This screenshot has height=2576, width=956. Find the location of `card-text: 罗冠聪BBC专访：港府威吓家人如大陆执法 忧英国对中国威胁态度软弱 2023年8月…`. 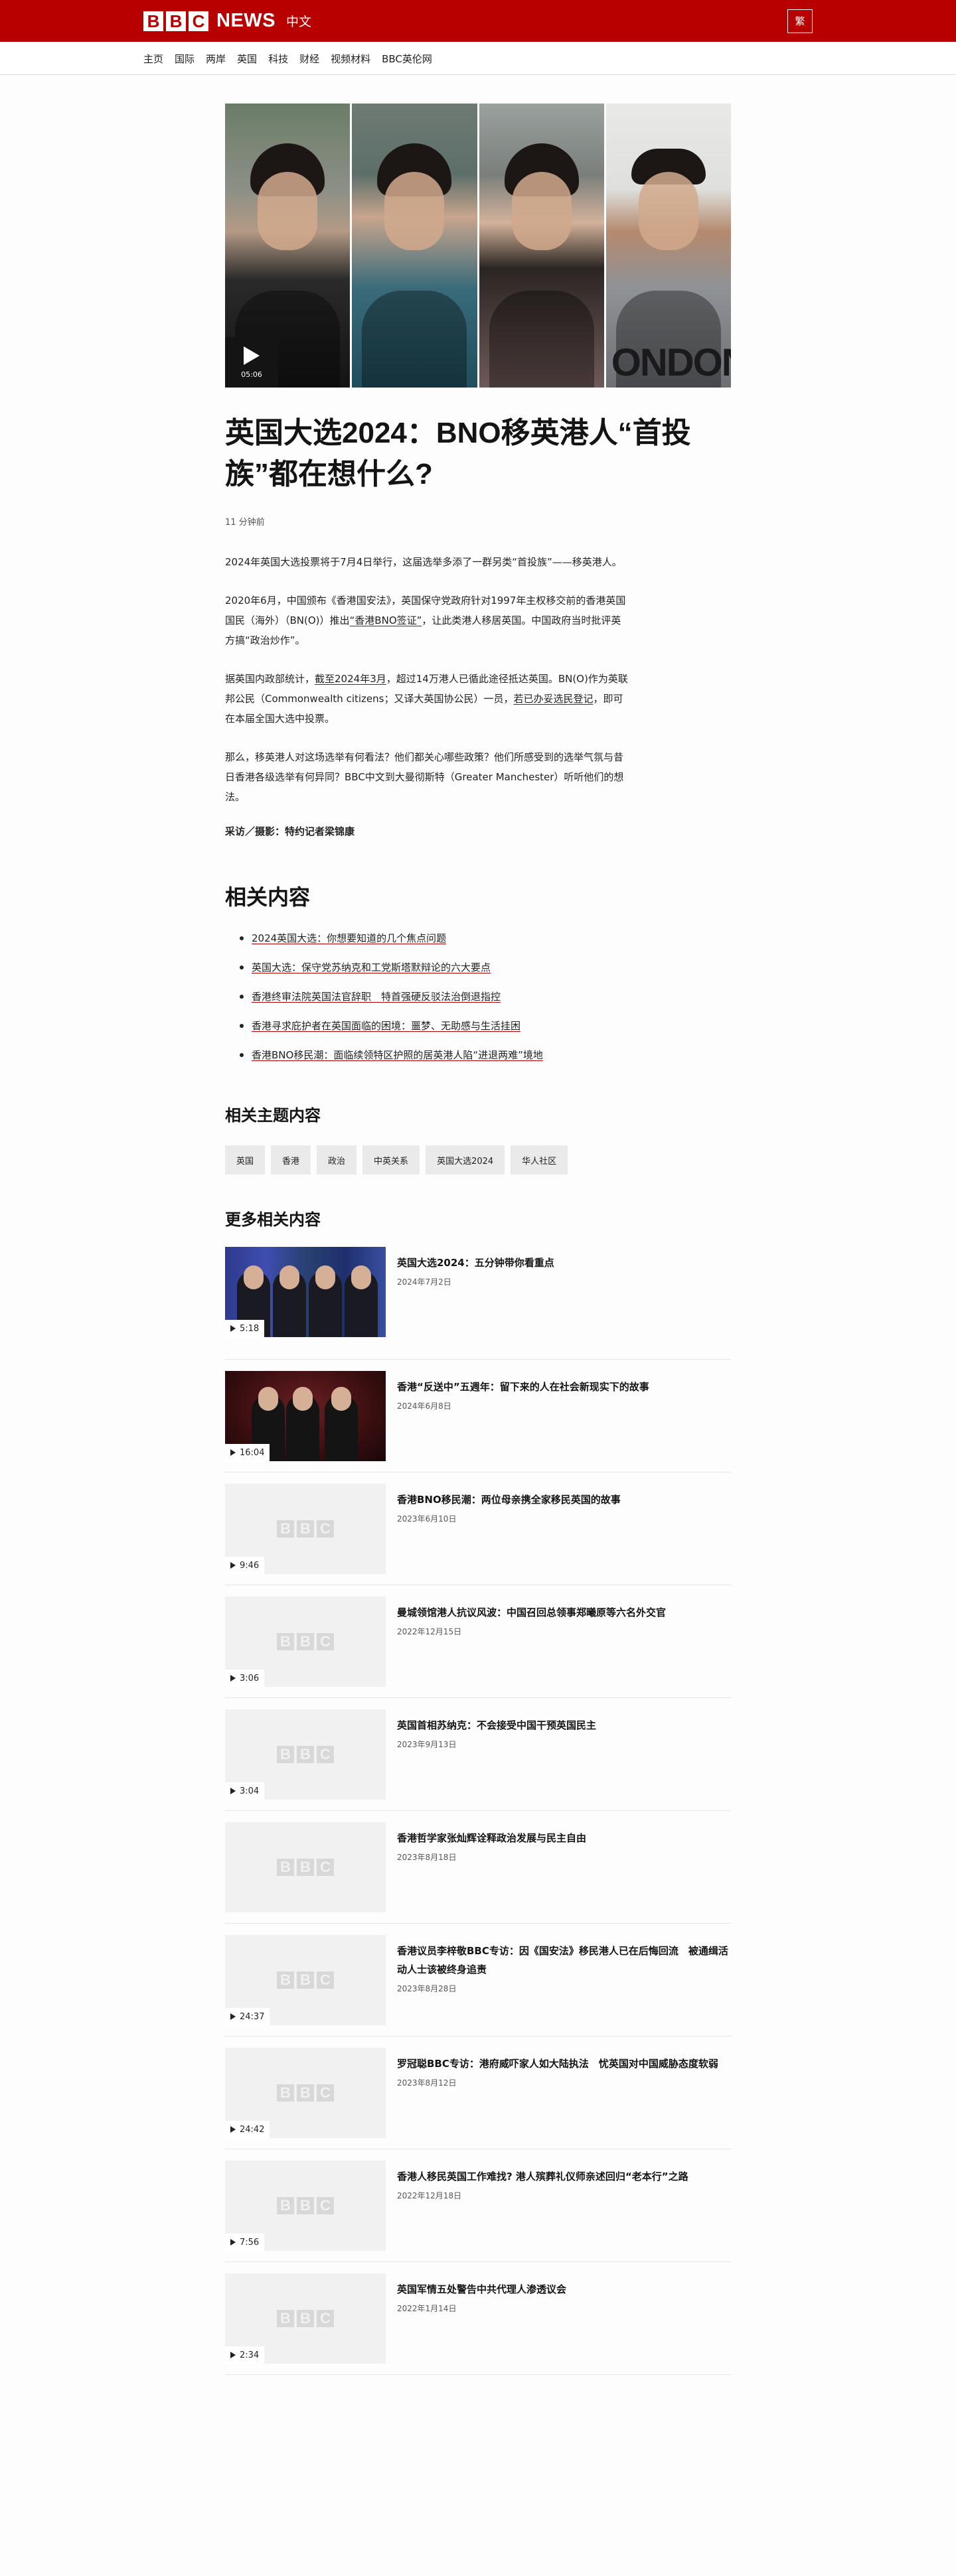

card-text: 罗冠聪BBC专访：港府威吓家人如大陆执法 忧英国对中国威胁态度软弱 2023年8月… is located at coordinates (563, 2098).